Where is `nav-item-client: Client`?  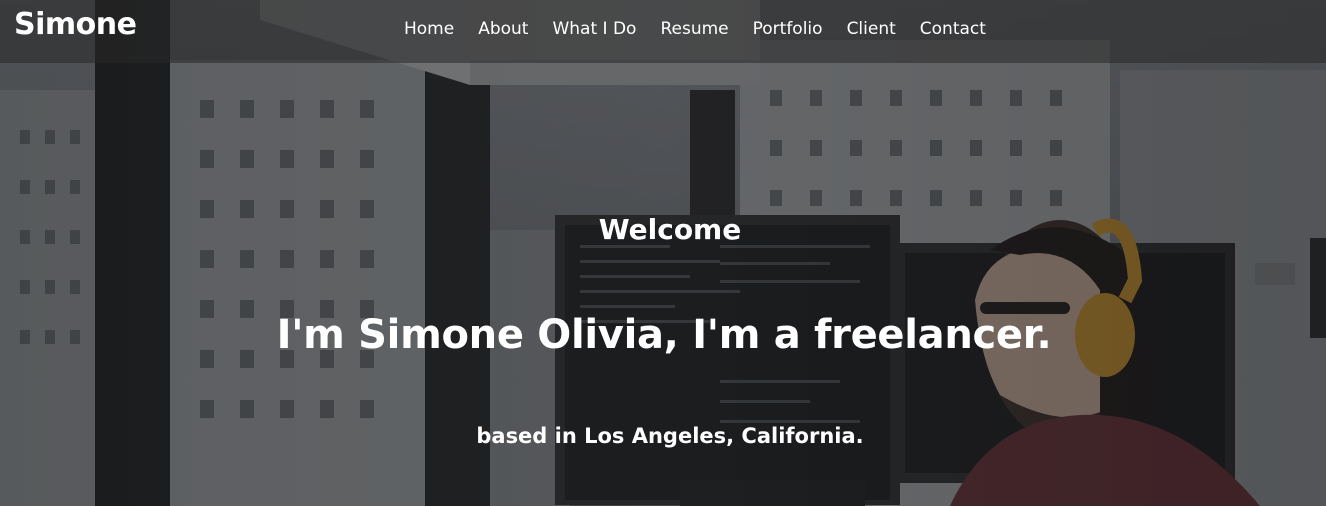 nav-item-client: Client is located at coordinates (871, 29).